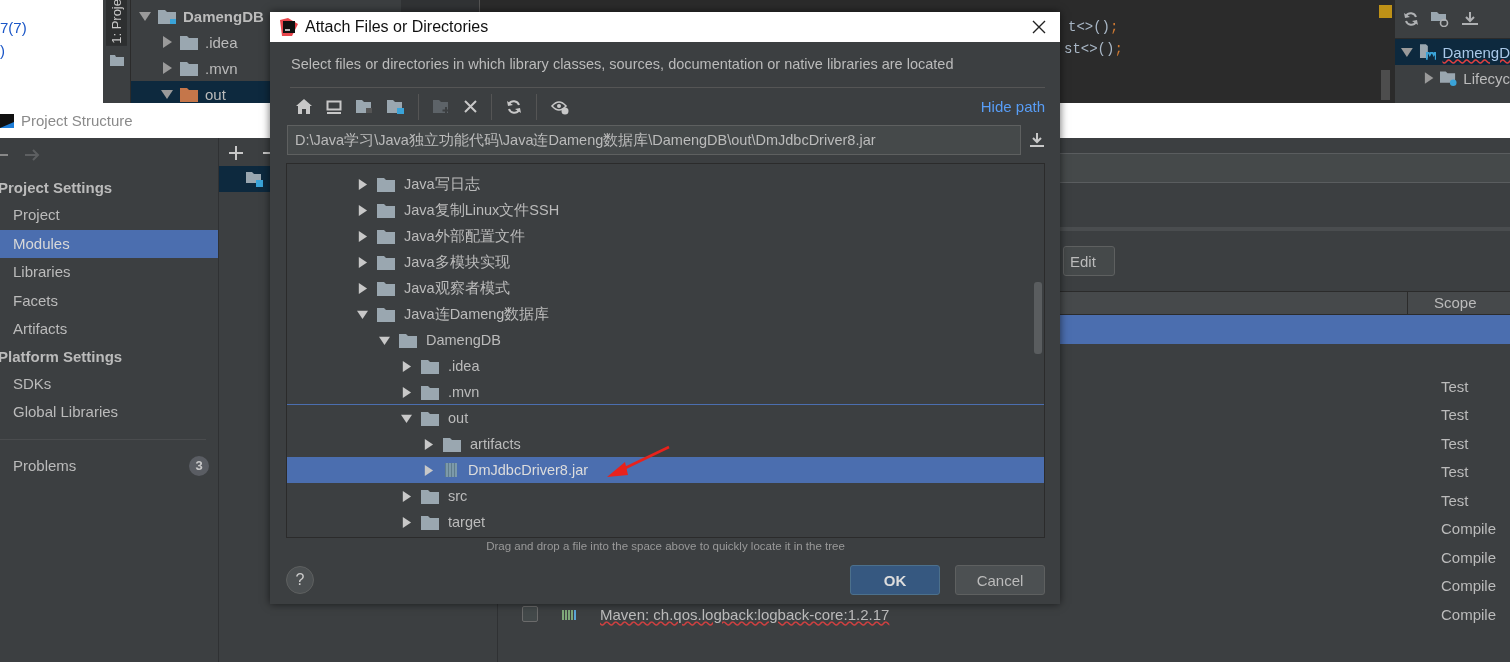  Describe the element at coordinates (109, 300) in the screenshot. I see `sidebar-item: Facets` at that location.